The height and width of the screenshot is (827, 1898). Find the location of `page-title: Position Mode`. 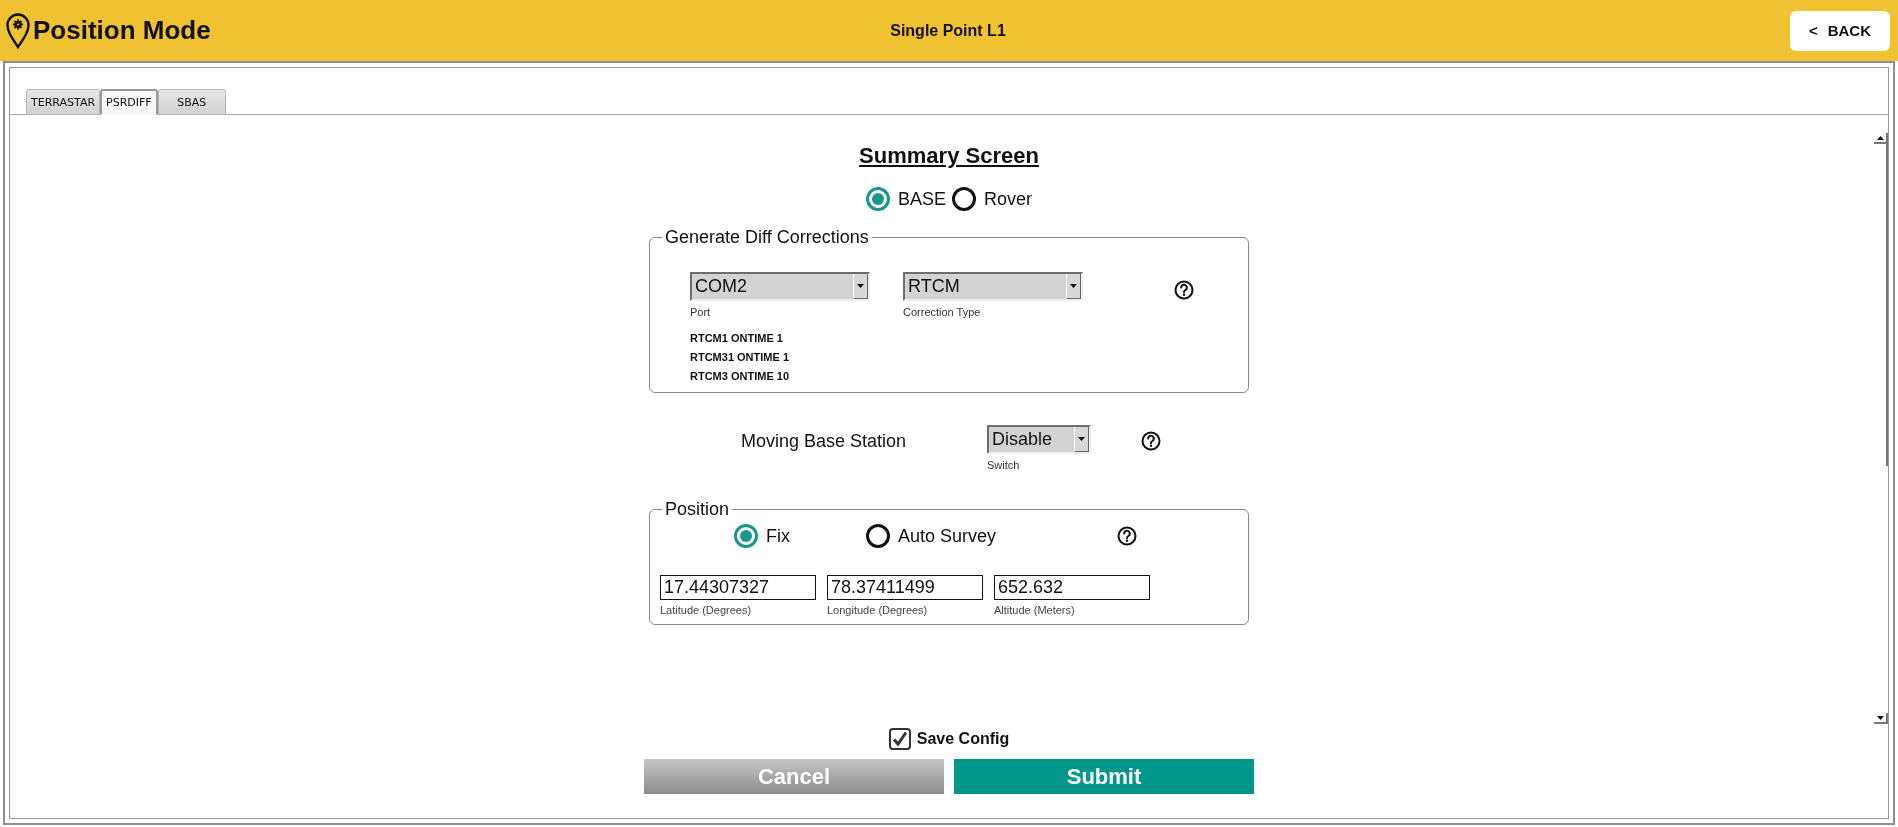

page-title: Position Mode is located at coordinates (122, 30).